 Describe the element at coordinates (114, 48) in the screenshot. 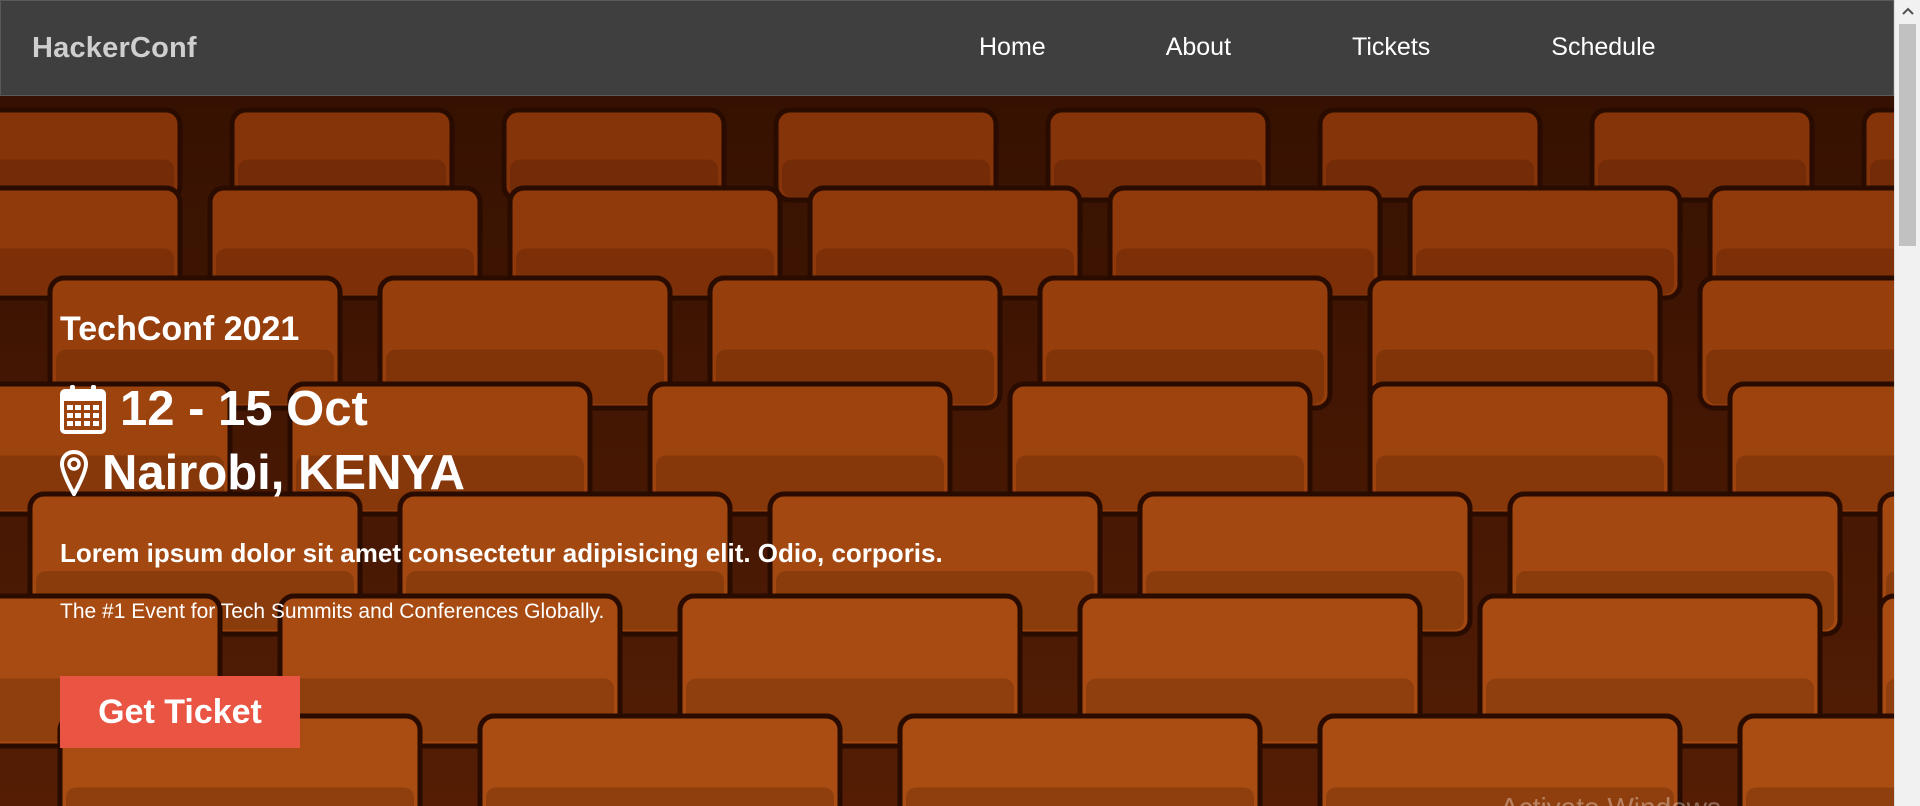

I see `brand-logo: HackerConf` at that location.